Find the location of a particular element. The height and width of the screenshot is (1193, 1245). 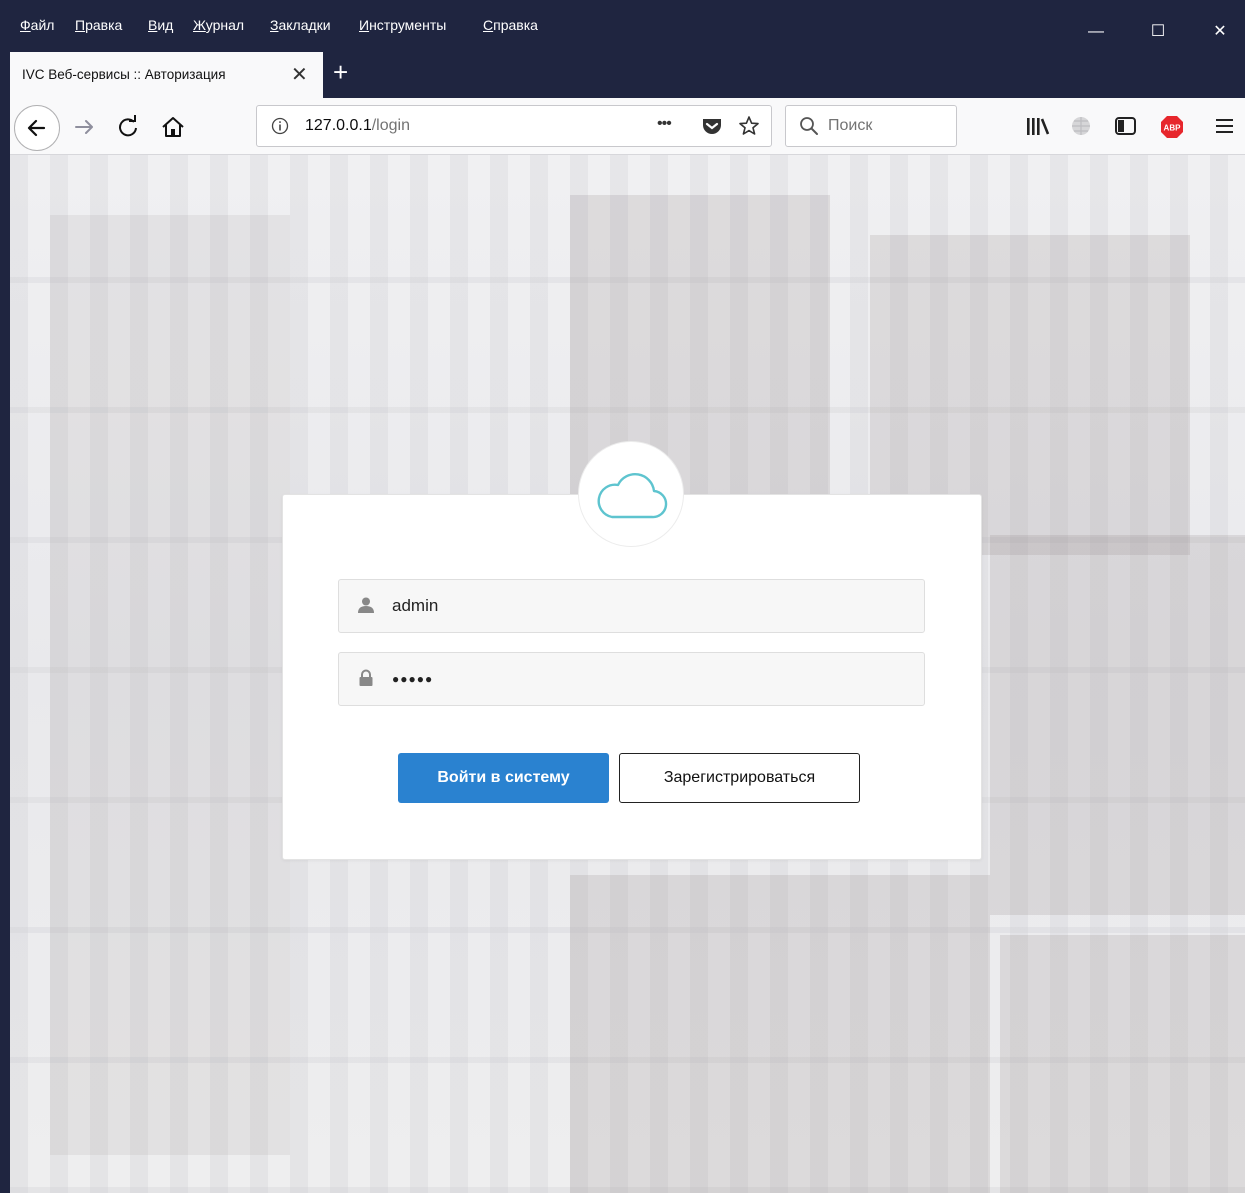

tab-title: IVC Веб-сервисы :: Авторизация is located at coordinates (124, 74).